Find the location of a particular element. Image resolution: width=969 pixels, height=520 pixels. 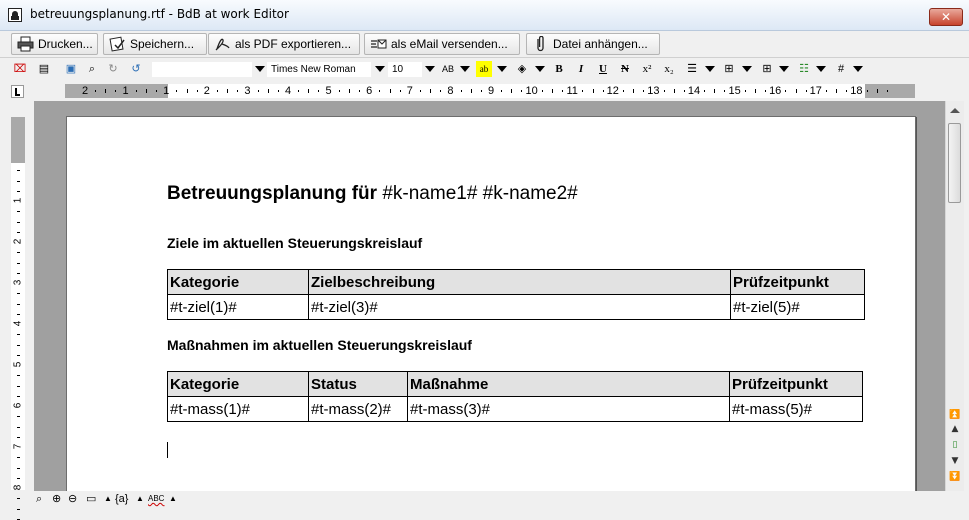

highlight-arrow-icon is located at coordinates (502, 69).